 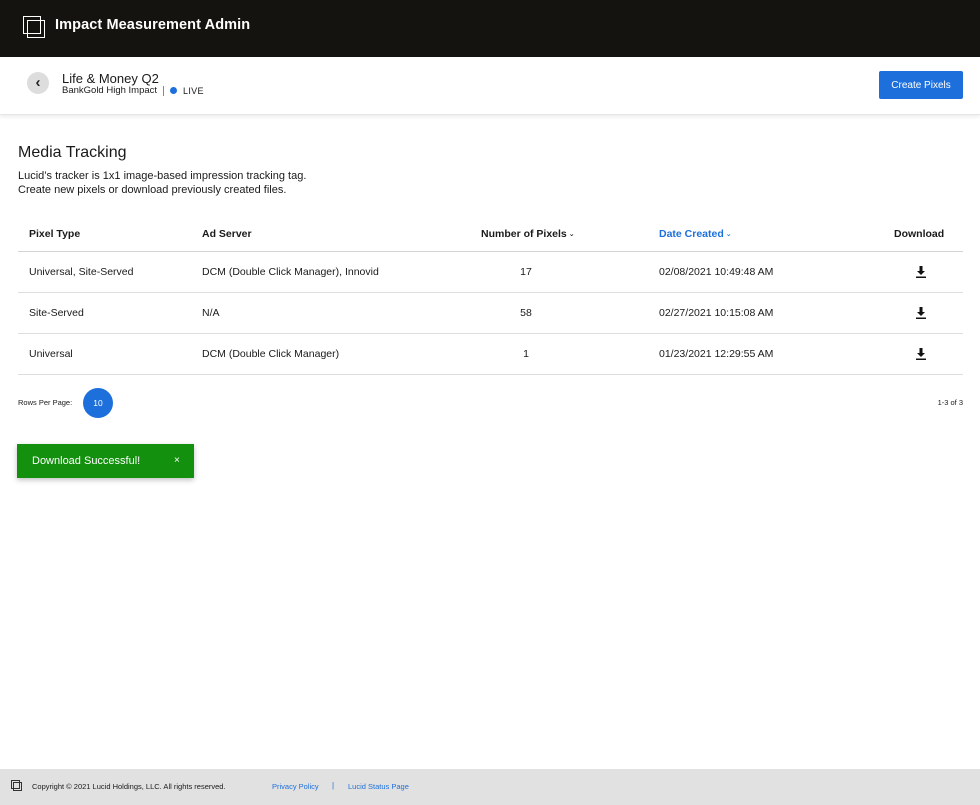 I want to click on cell-number-of-pixels: 17, so click(x=526, y=272).